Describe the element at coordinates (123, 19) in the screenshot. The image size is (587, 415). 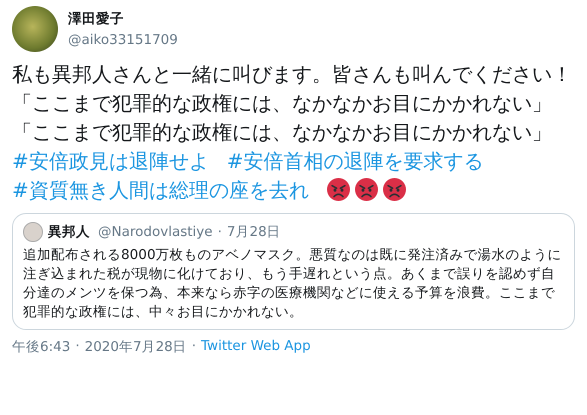
I see `author-name: 澤田愛子` at that location.